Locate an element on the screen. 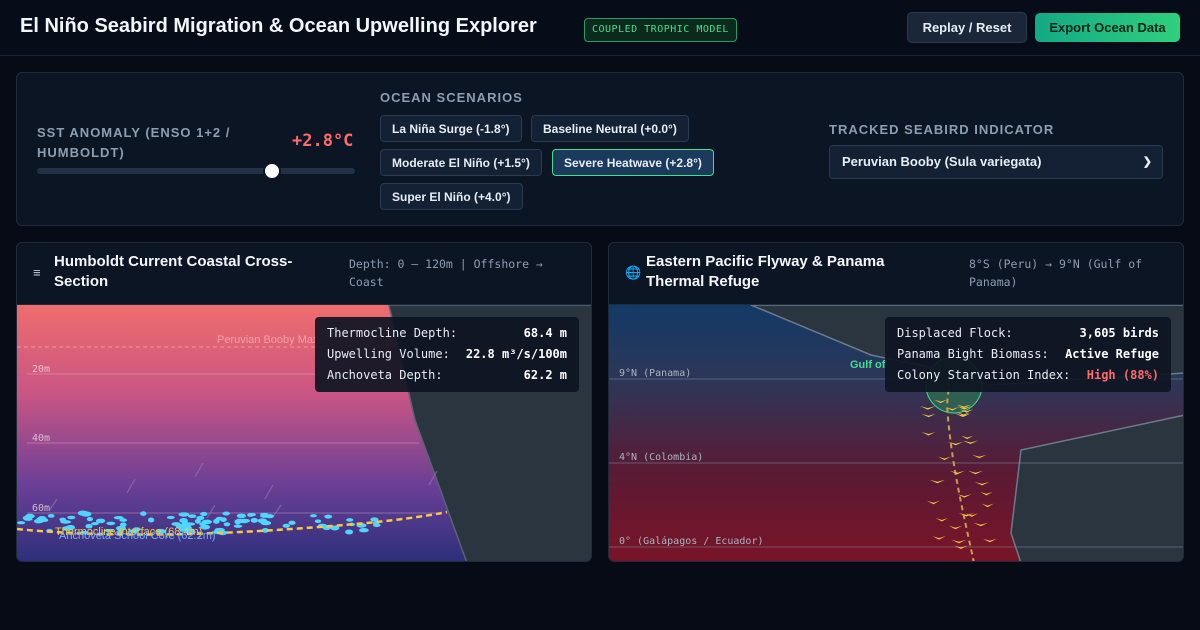 This screenshot has width=1200, height=630. stat-row: Thermocline Depth: 68.4 m is located at coordinates (447, 333).